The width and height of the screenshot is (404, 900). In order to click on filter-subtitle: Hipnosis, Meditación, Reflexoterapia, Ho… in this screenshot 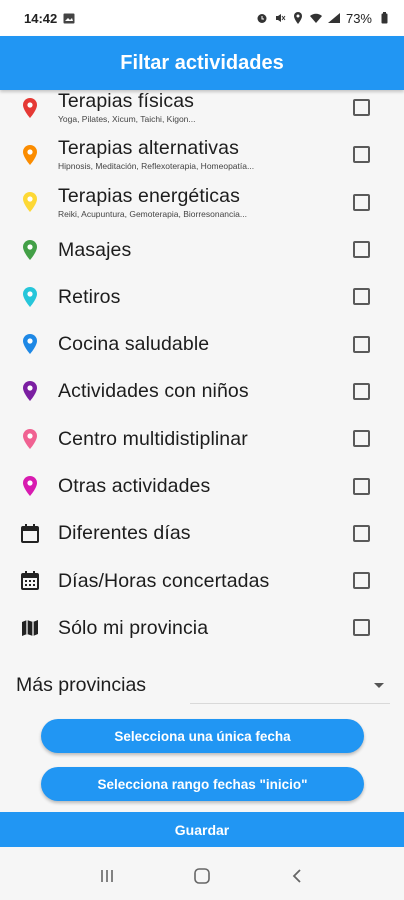, I will do `click(156, 166)`.